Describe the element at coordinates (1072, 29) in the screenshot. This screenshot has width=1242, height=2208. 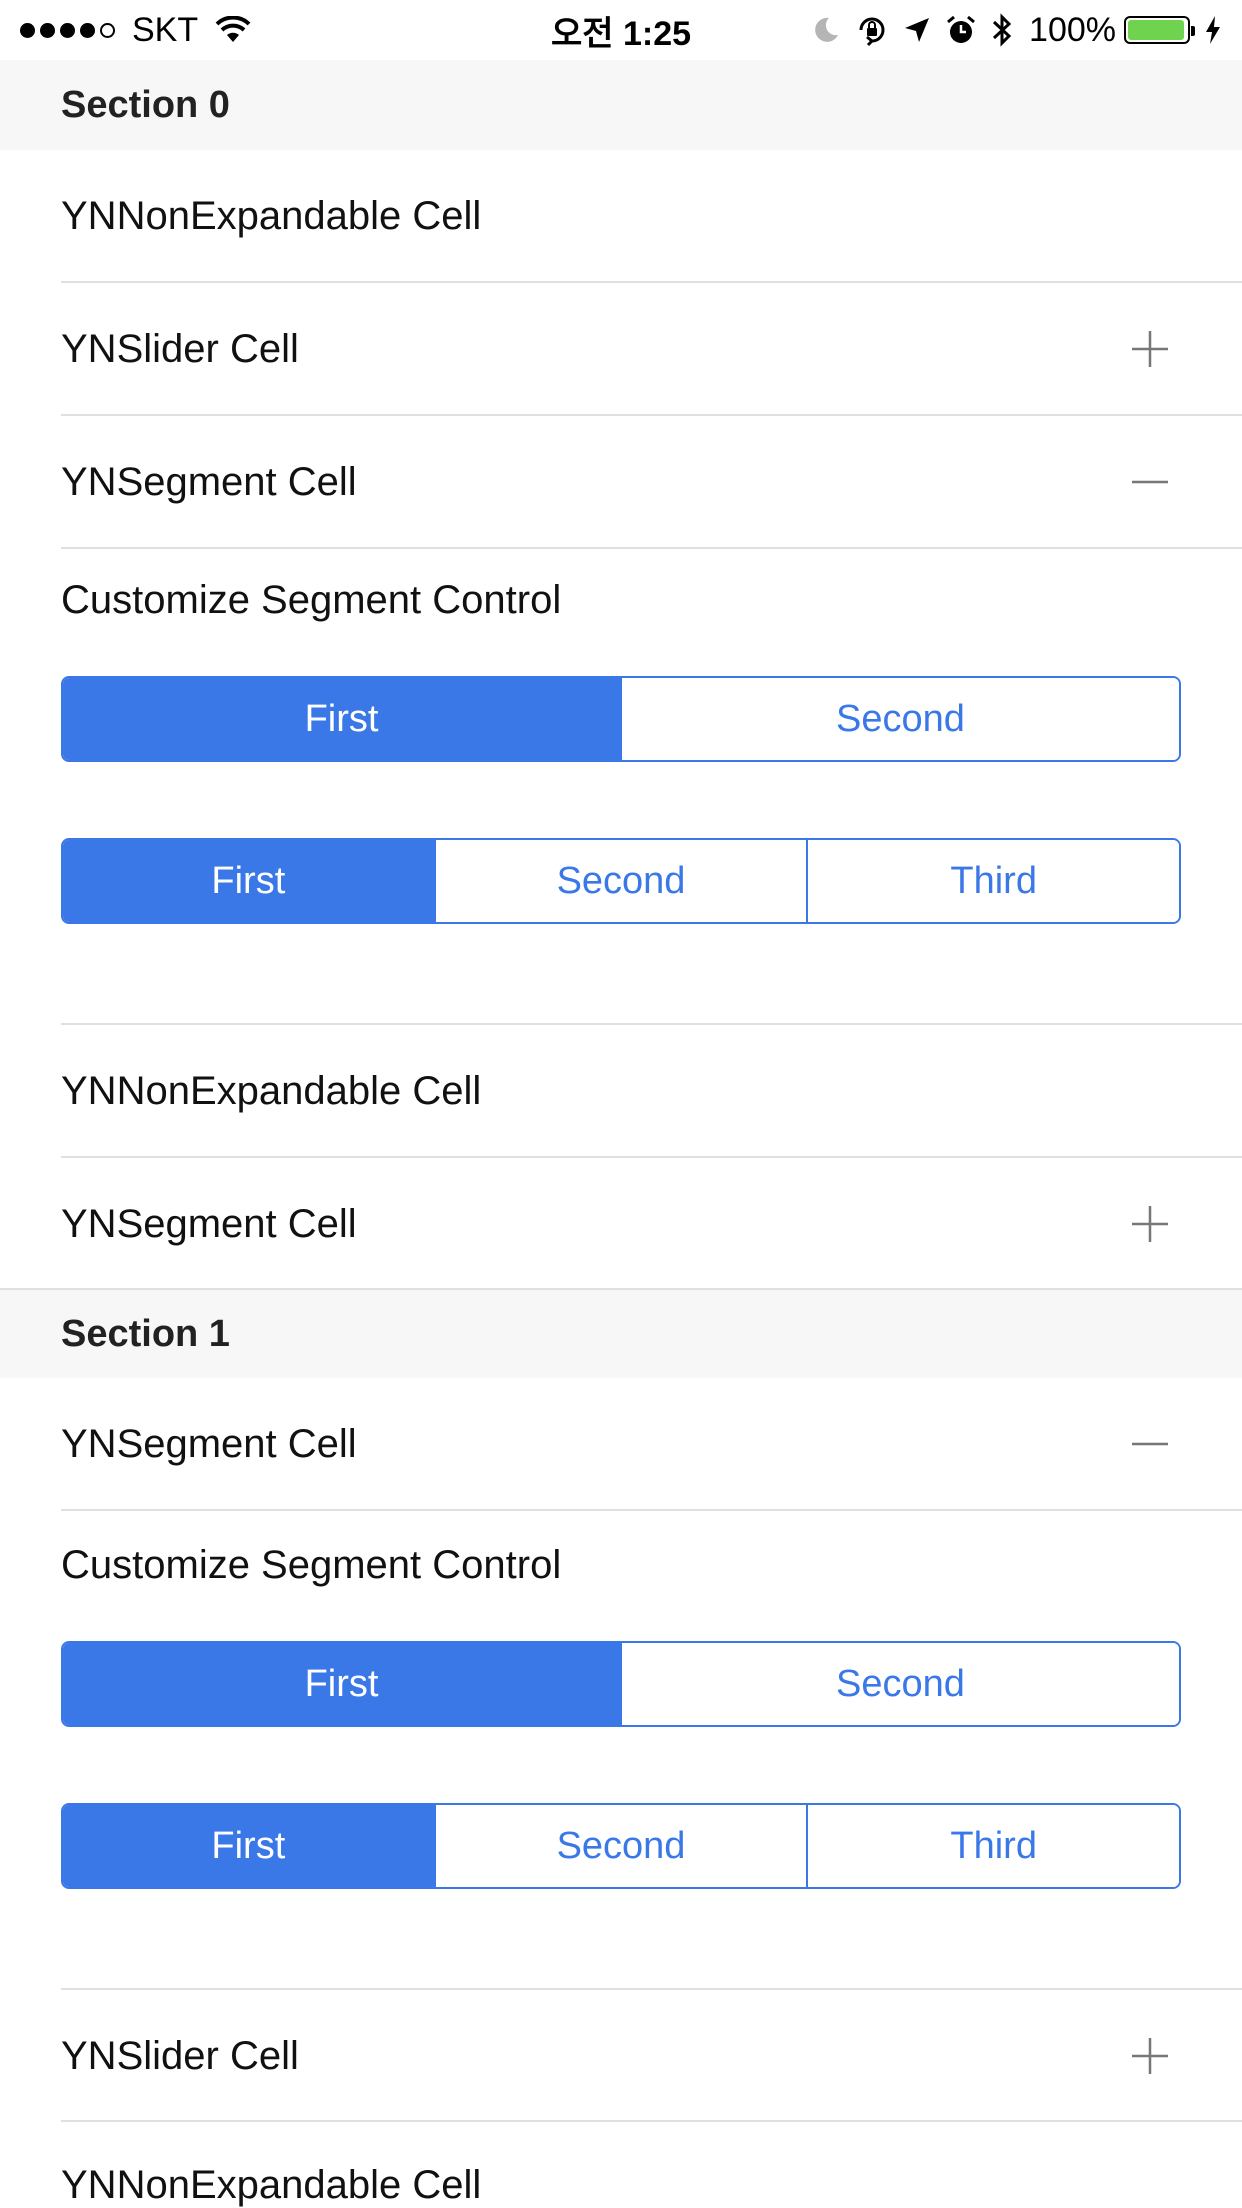
I see `battery-percentage: 100%` at that location.